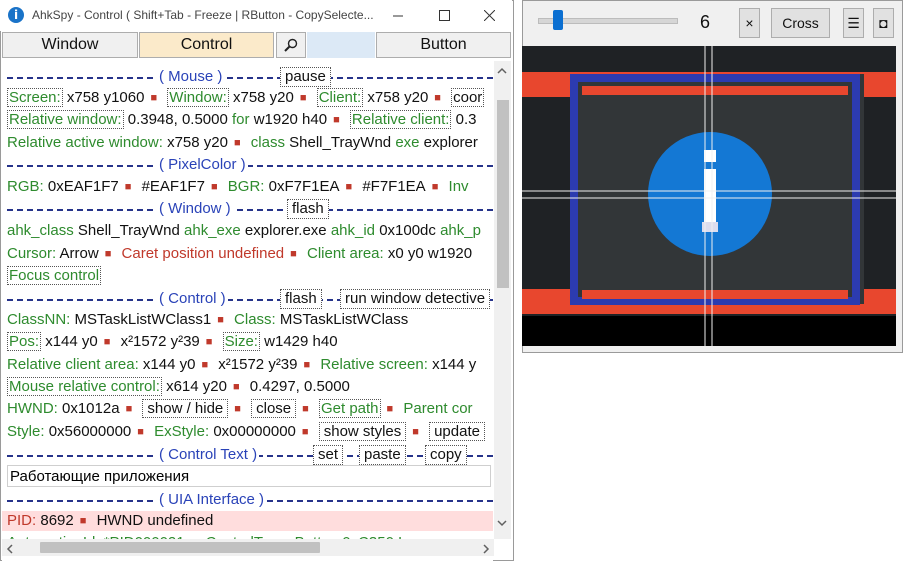 The image size is (903, 561). Describe the element at coordinates (502, 523) in the screenshot. I see `scroll-down-icon` at that location.